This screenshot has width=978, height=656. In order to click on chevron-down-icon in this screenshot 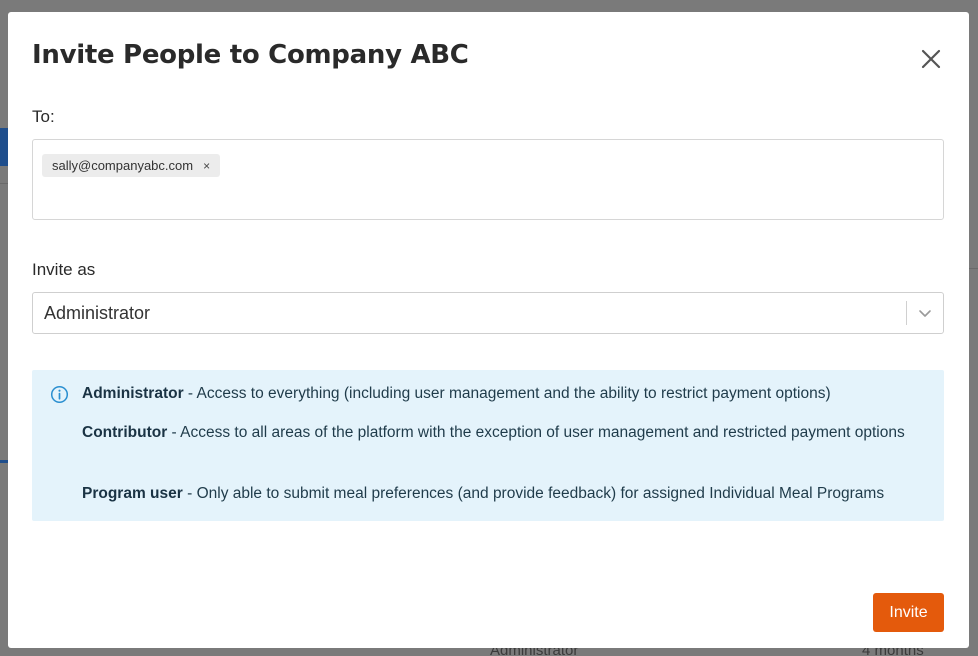, I will do `click(925, 314)`.